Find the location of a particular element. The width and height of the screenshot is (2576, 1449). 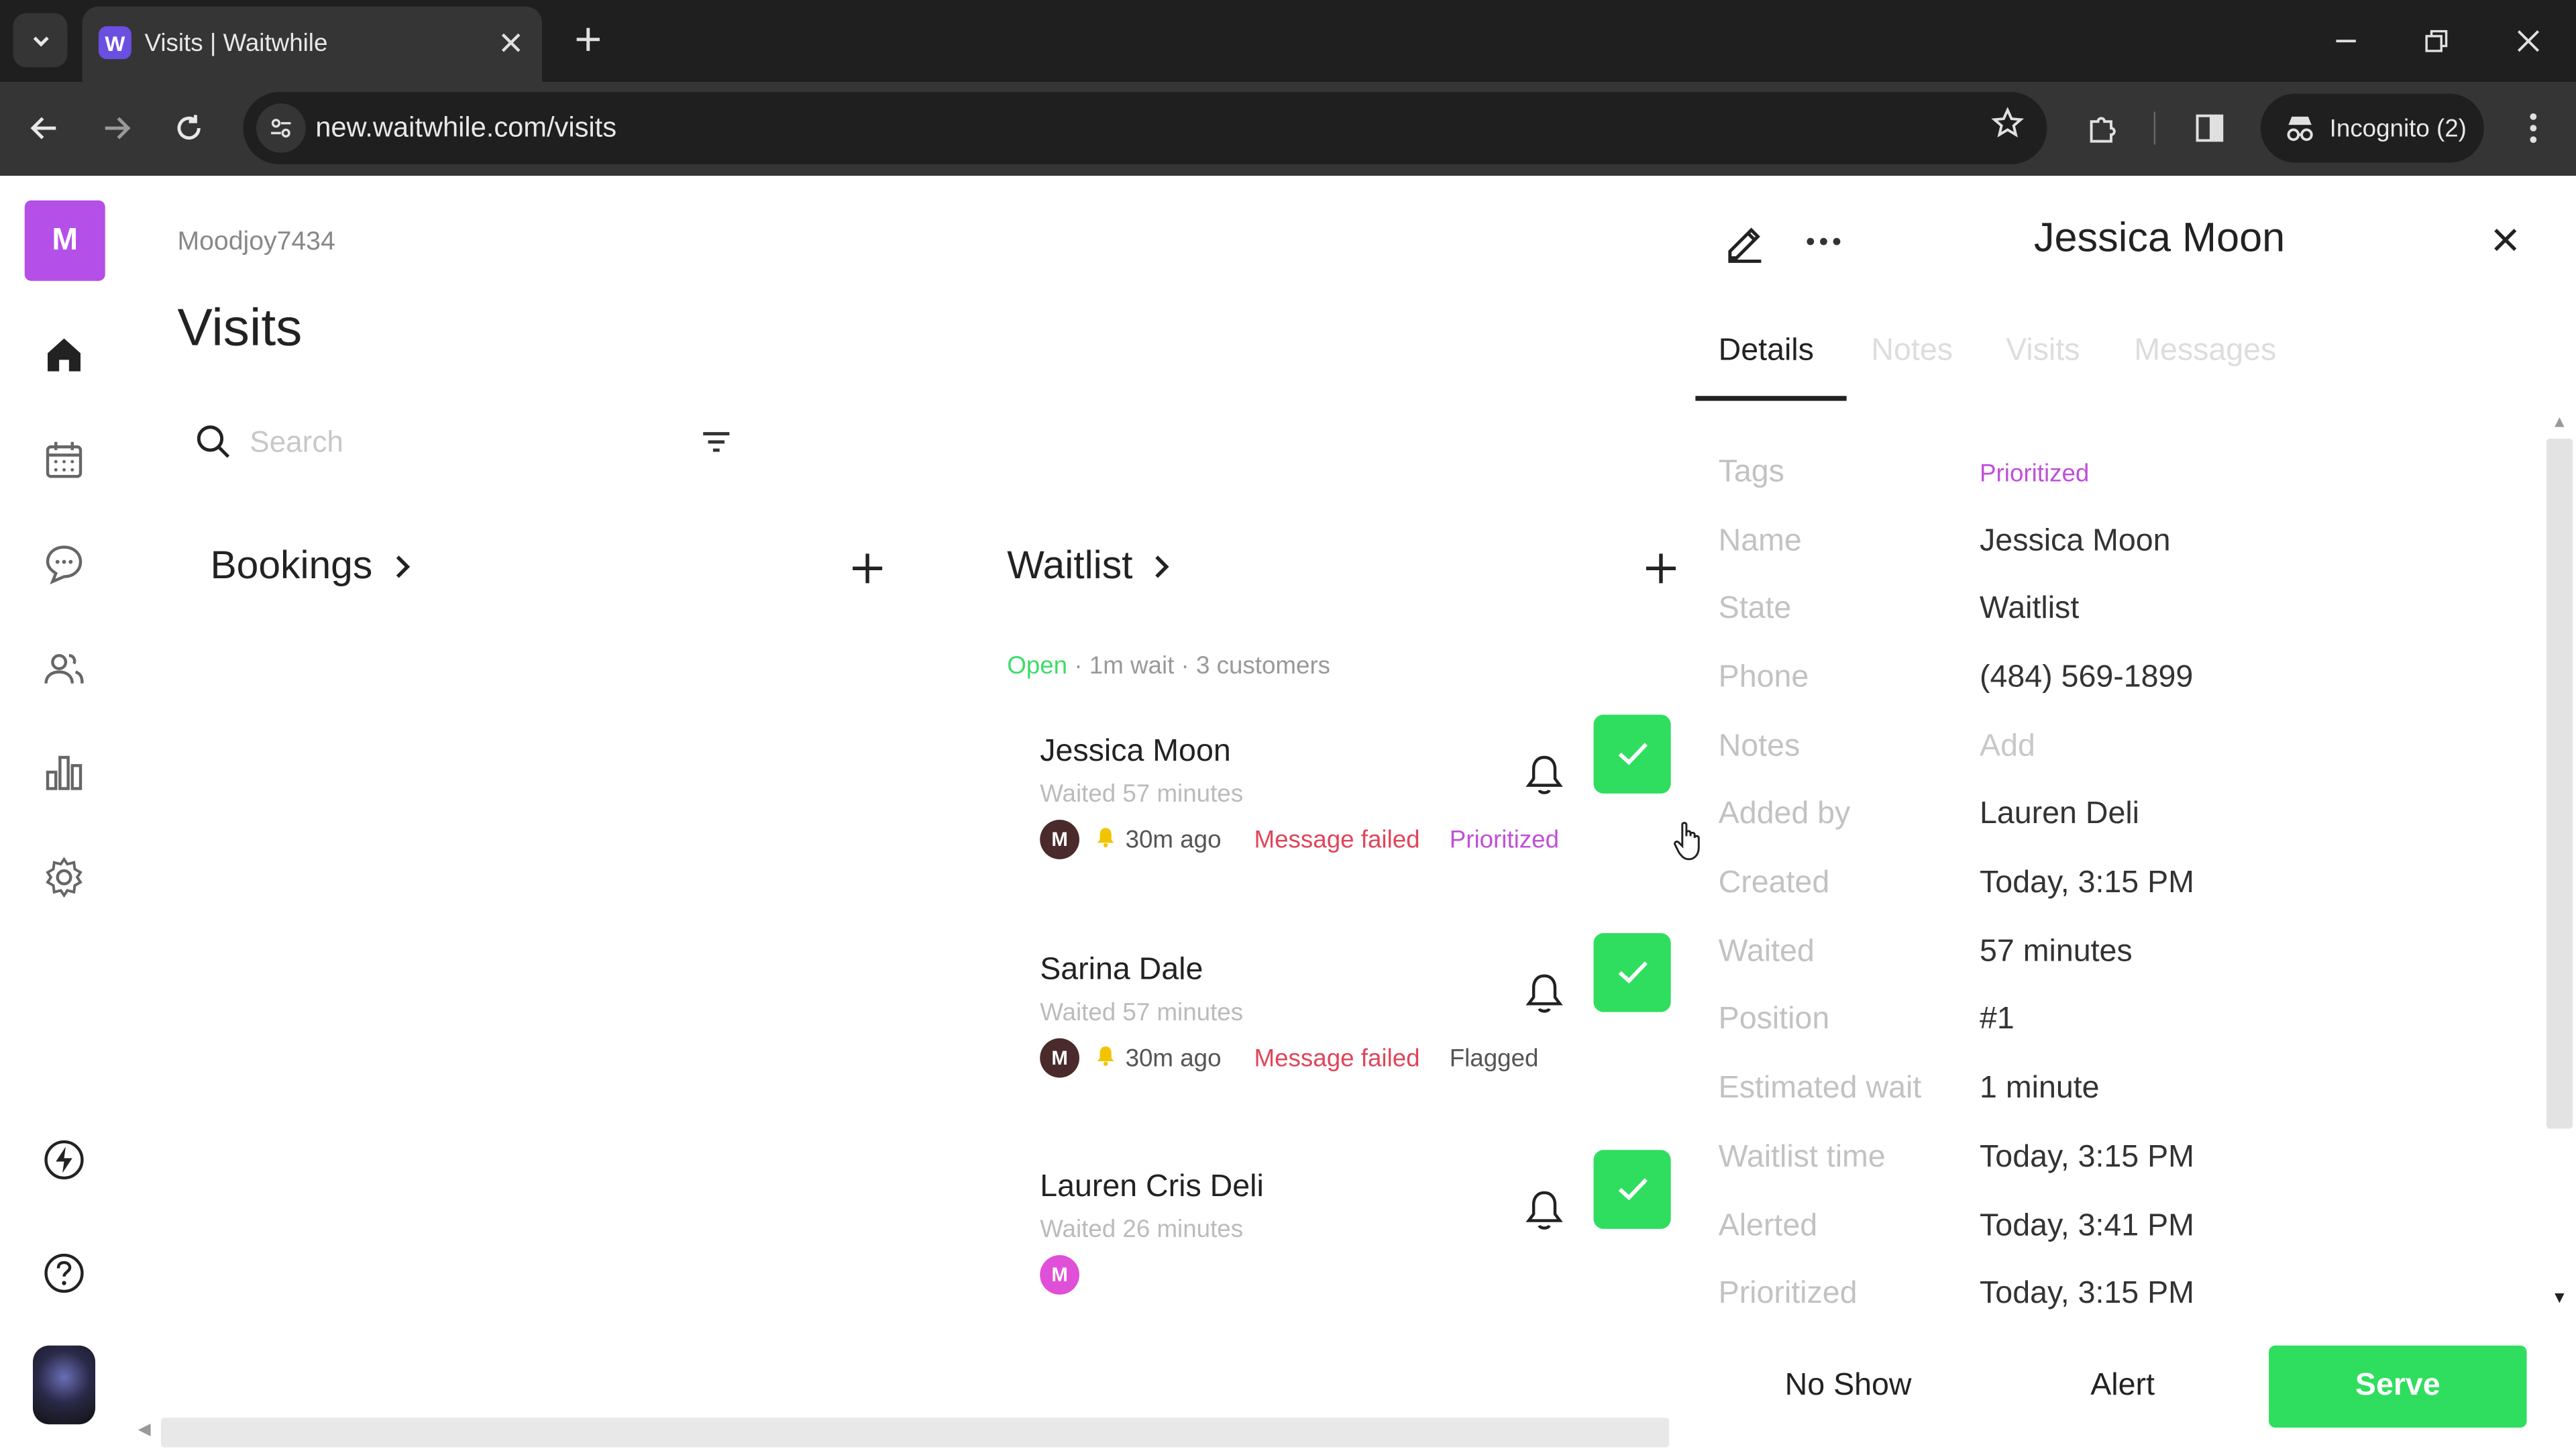

kebab-icon is located at coordinates (2533, 128).